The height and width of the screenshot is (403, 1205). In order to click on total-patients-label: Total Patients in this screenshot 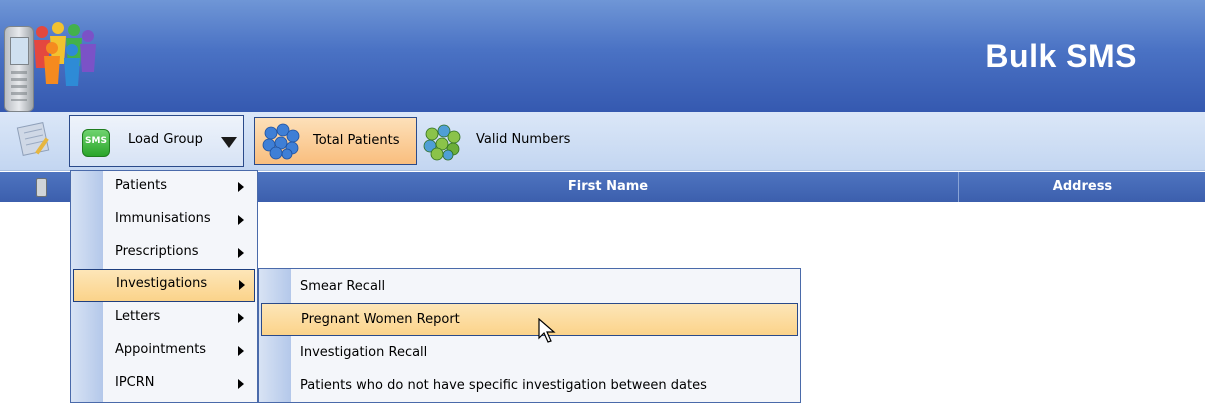, I will do `click(356, 140)`.